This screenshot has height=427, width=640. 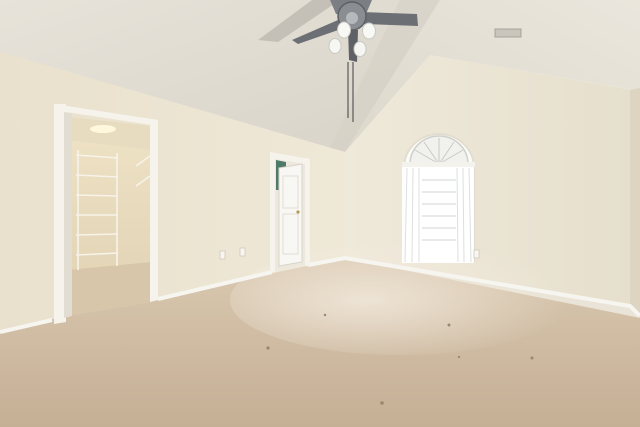 What do you see at coordinates (103, 129) in the screenshot?
I see `closet-light-fixture` at bounding box center [103, 129].